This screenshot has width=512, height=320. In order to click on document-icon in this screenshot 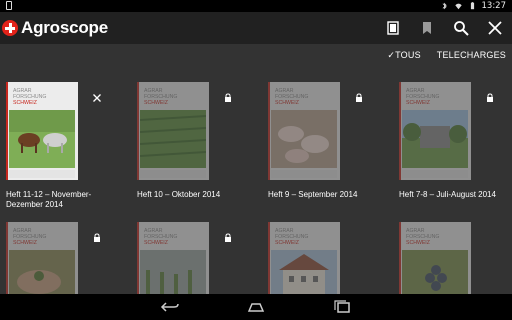, I will do `click(393, 28)`.